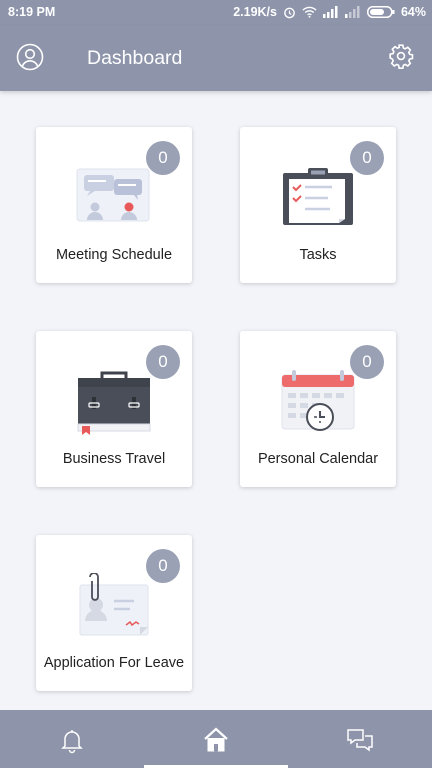  I want to click on tile-application-for-leave: 0 Application For Leave, so click(114, 613).